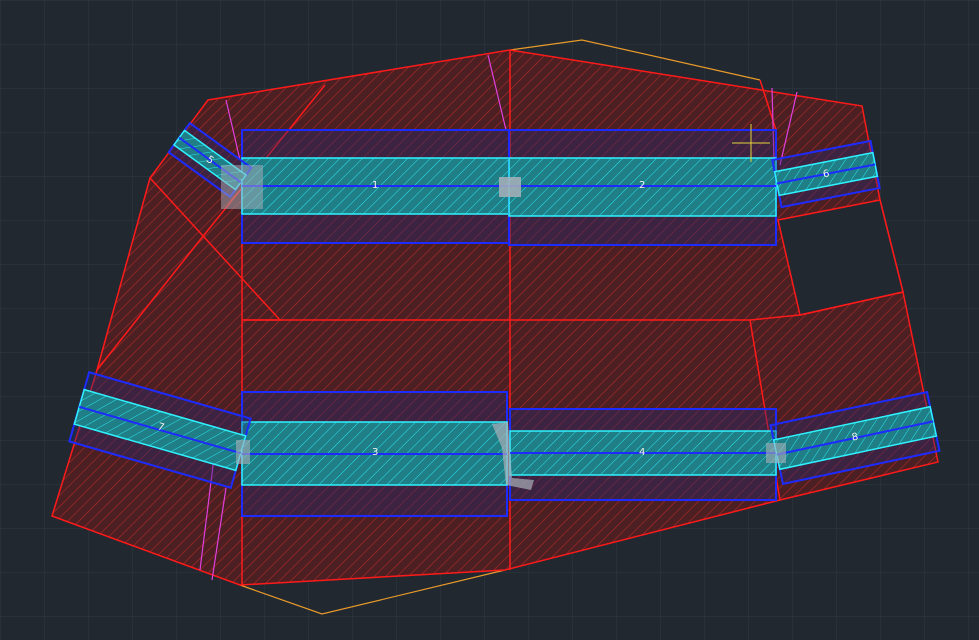 The image size is (979, 640). I want to click on beam-3-label: 3, so click(375, 452).